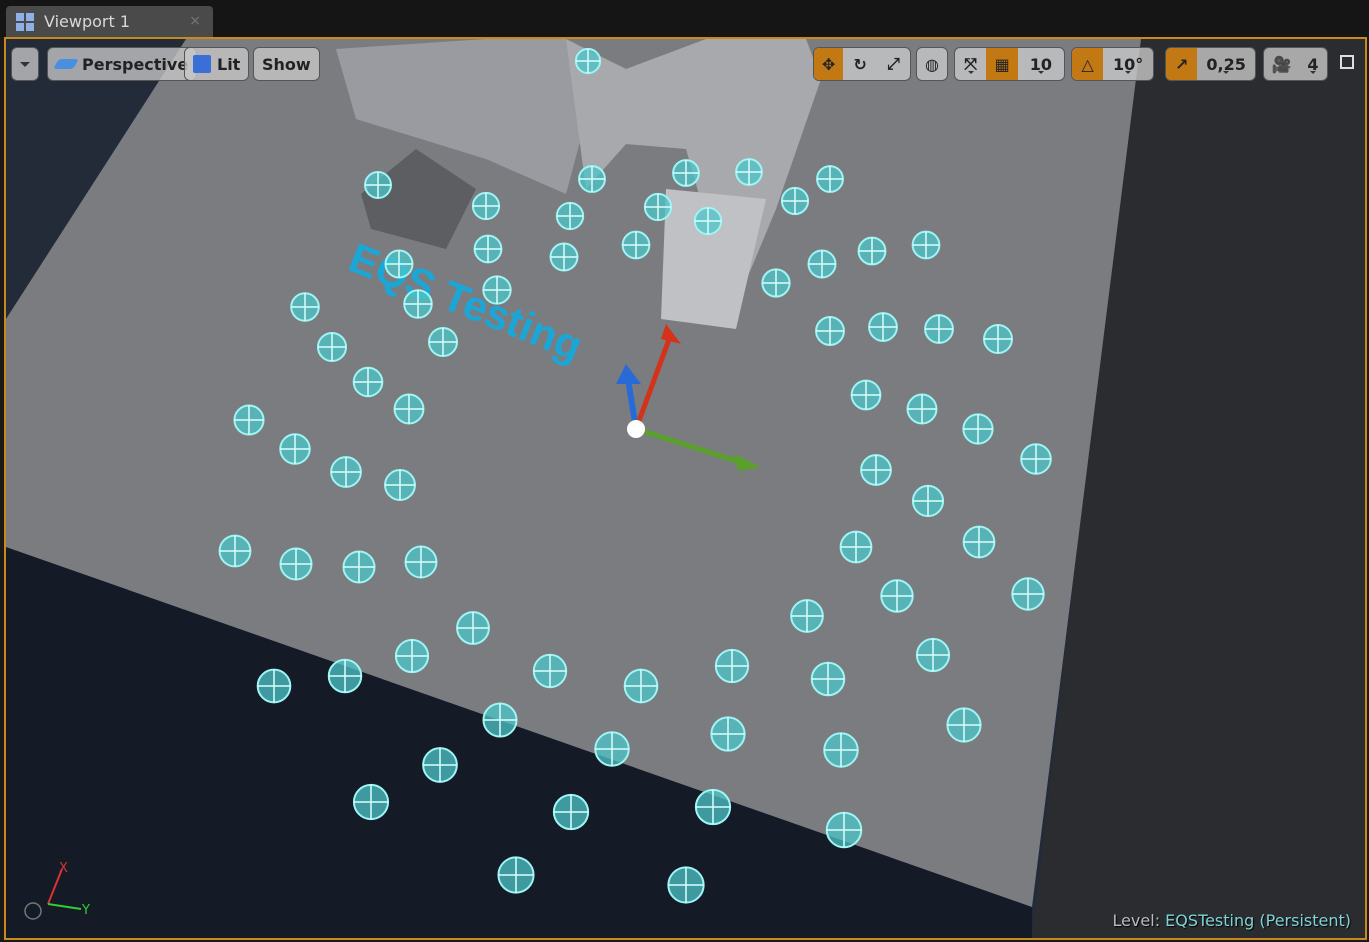  I want to click on viewport-options-button, so click(25, 64).